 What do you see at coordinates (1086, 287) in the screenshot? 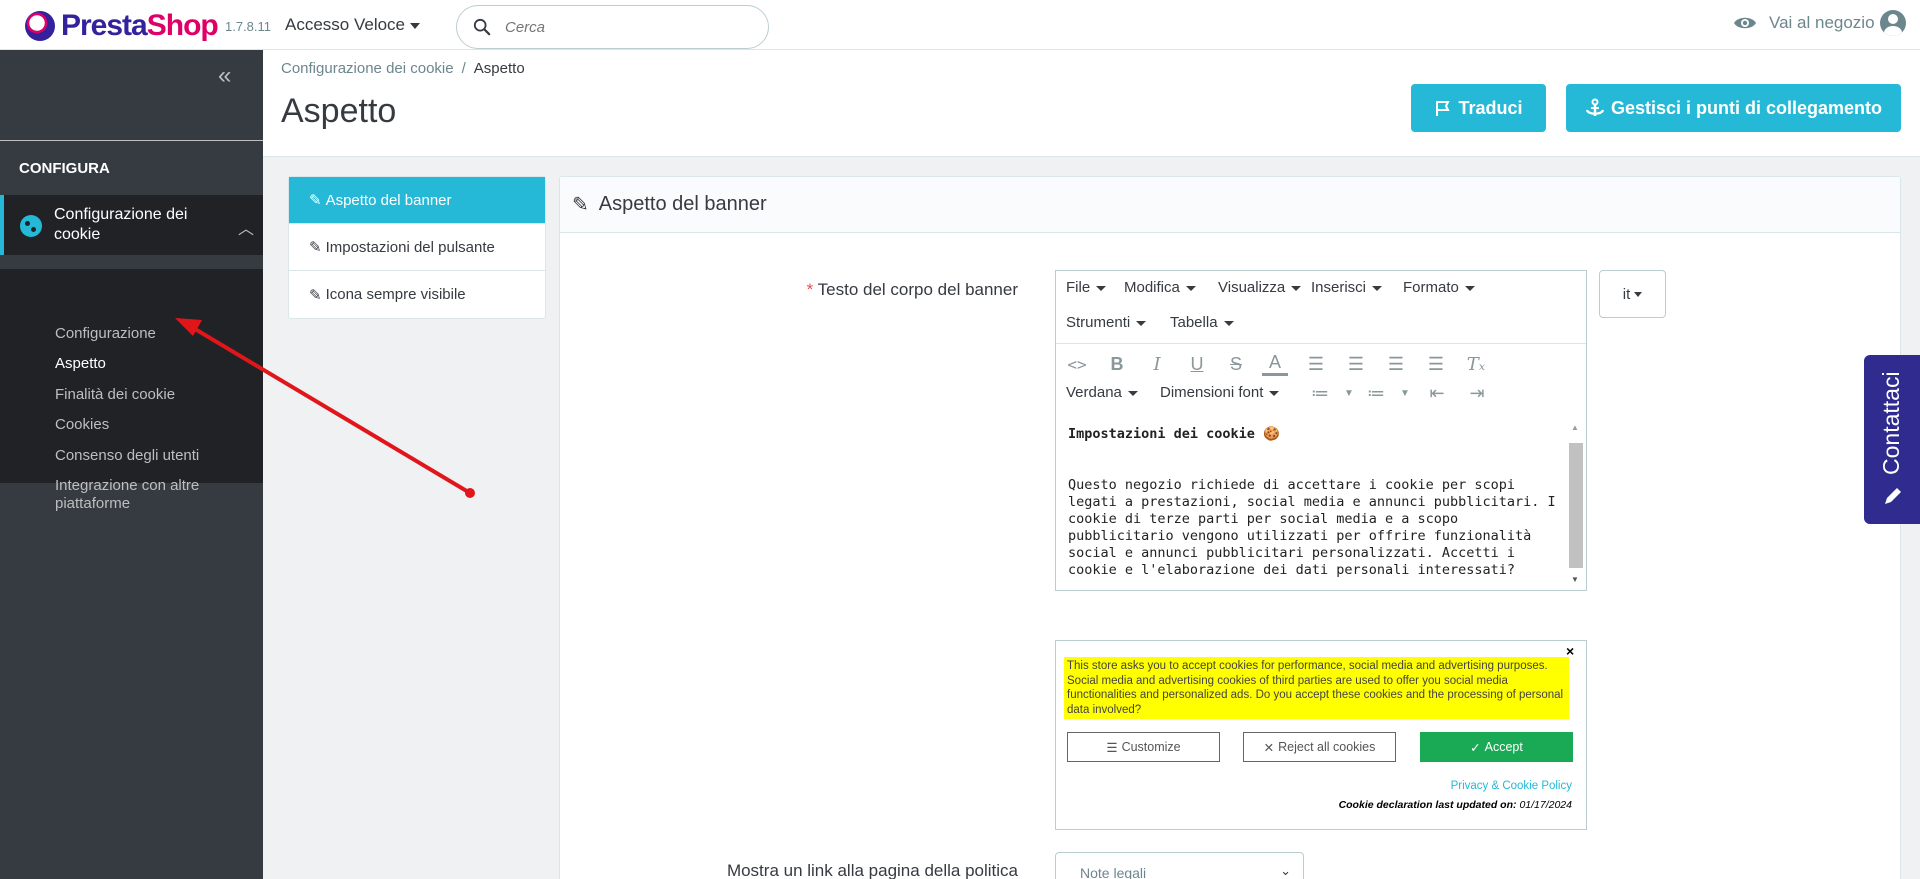
I see `menu-file: File` at bounding box center [1086, 287].